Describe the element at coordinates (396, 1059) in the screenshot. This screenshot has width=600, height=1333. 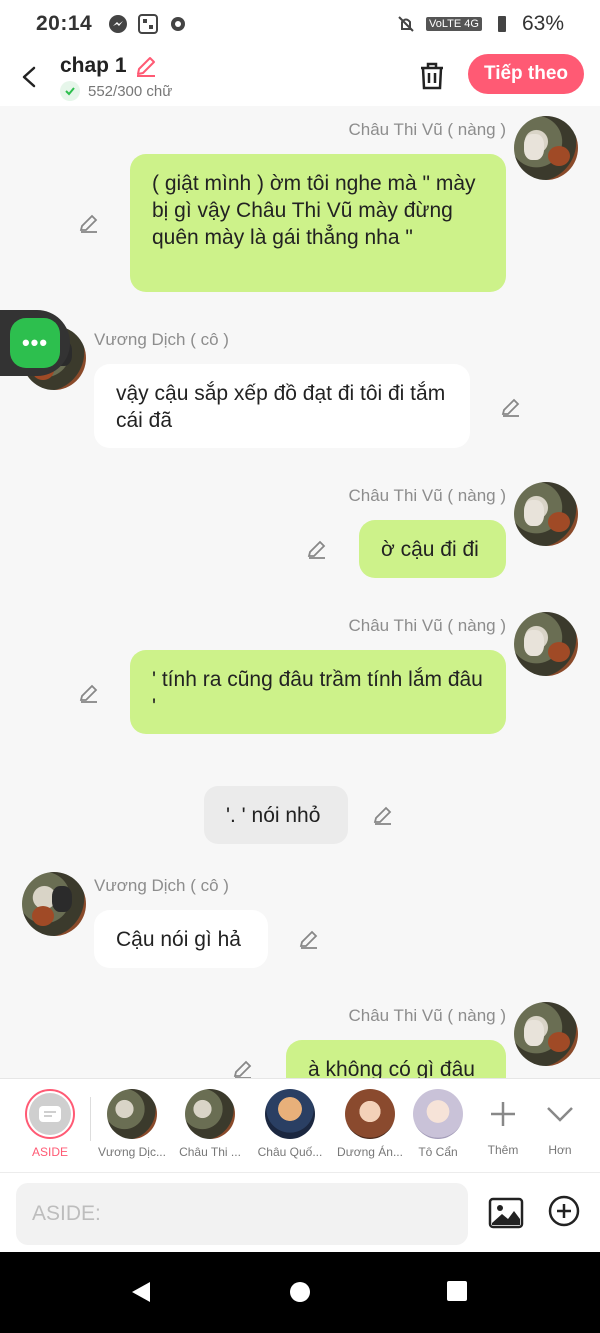
I see `message-bubble: à không có gì đâu` at that location.